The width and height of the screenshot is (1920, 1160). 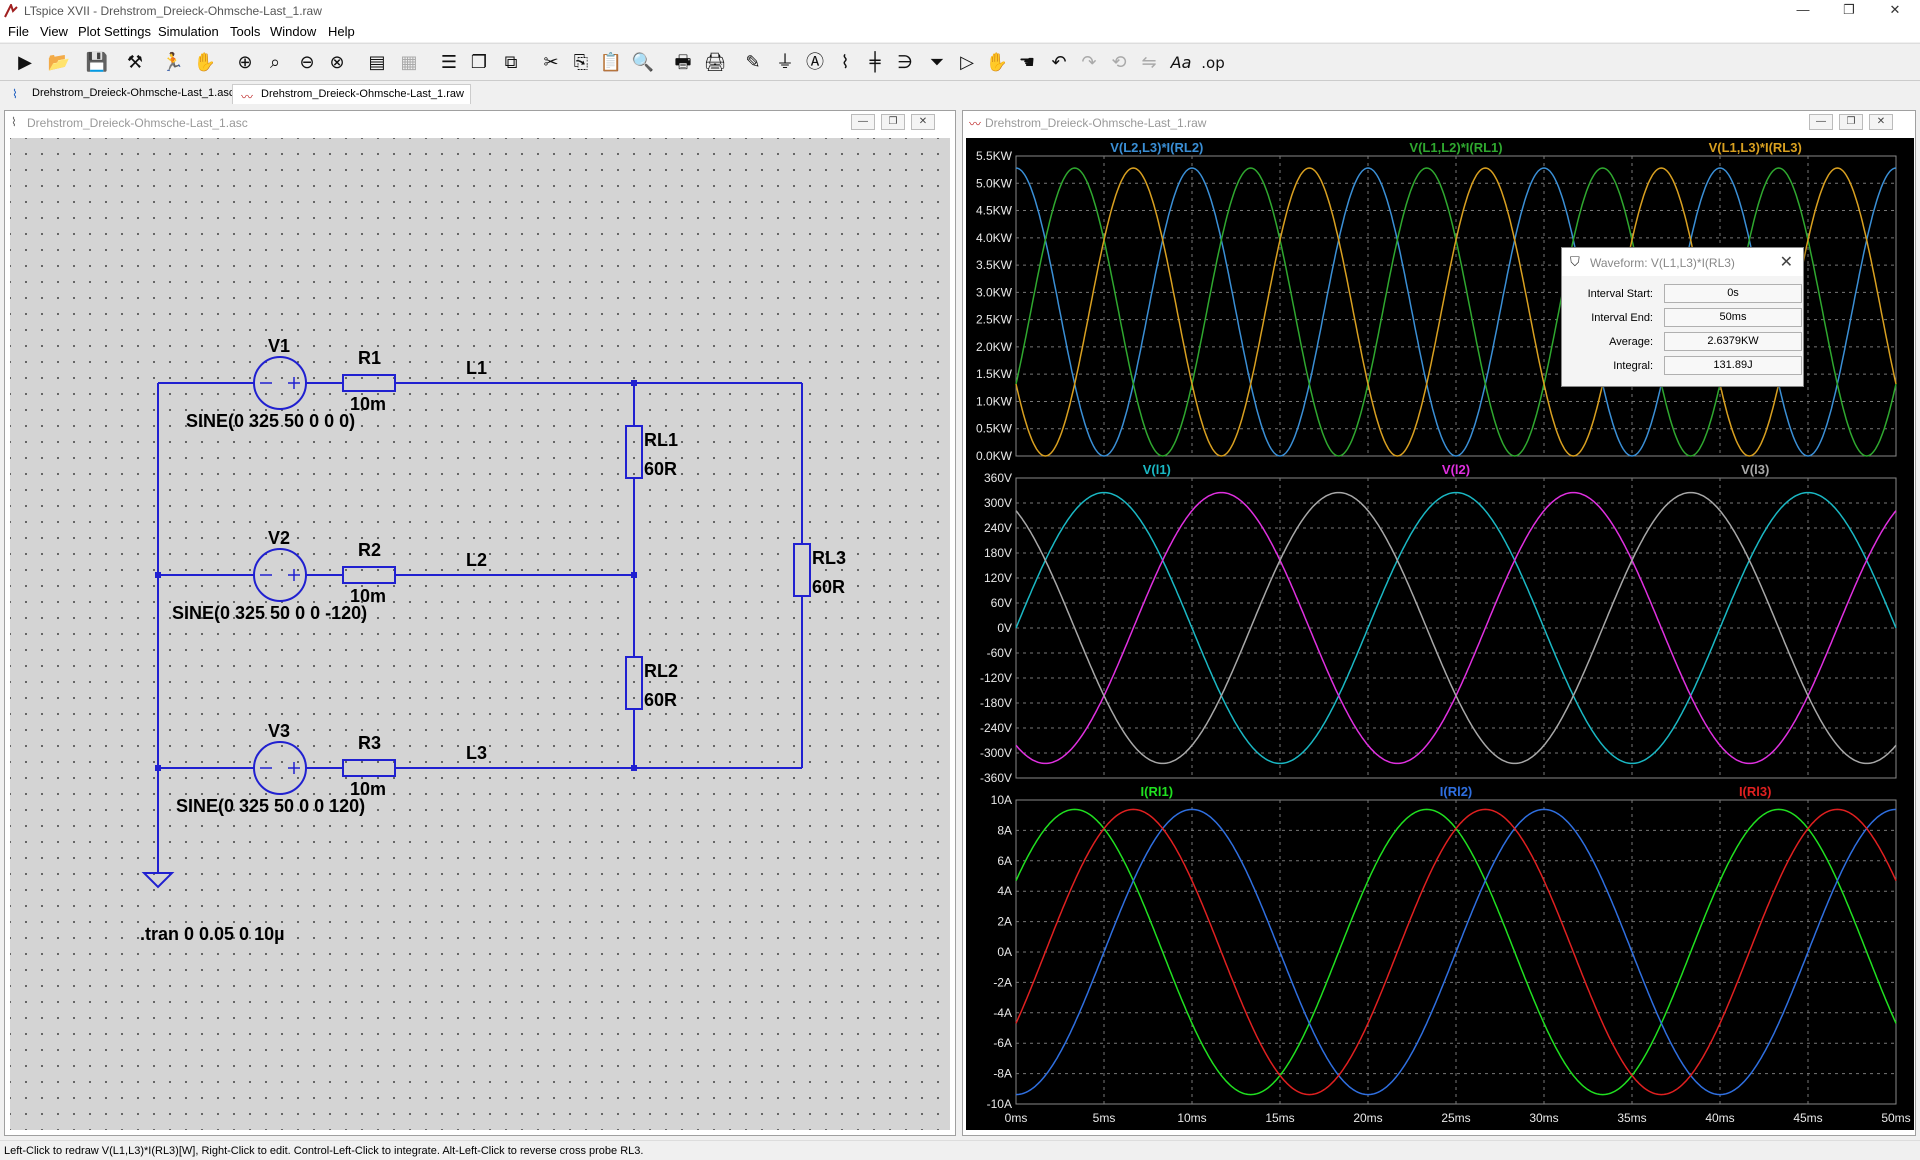 What do you see at coordinates (293, 31) in the screenshot?
I see `menu-window: Window` at bounding box center [293, 31].